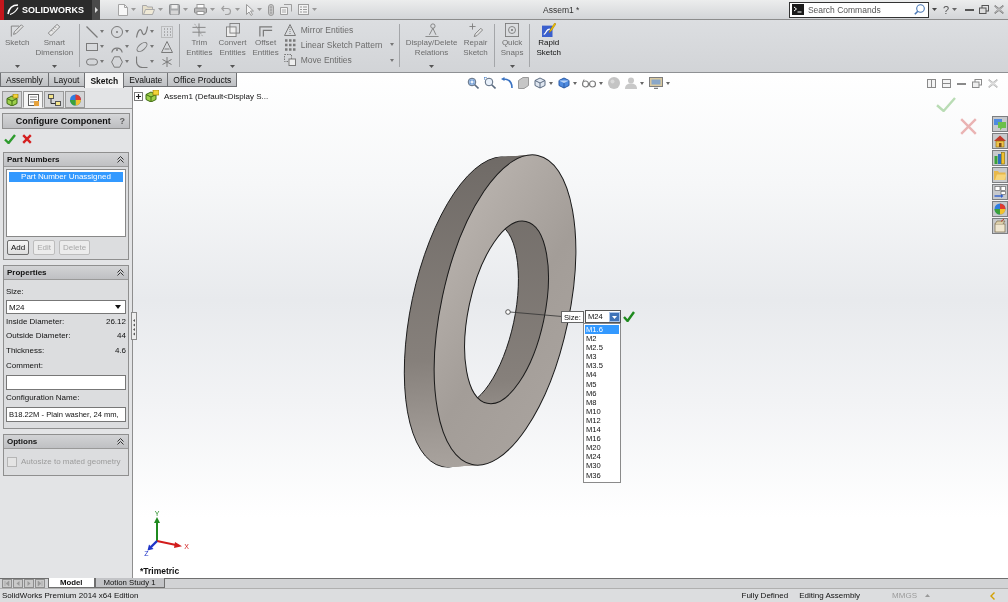 The image size is (1008, 602). Describe the element at coordinates (765, 595) in the screenshot. I see `status-text: Fully Defined` at that location.